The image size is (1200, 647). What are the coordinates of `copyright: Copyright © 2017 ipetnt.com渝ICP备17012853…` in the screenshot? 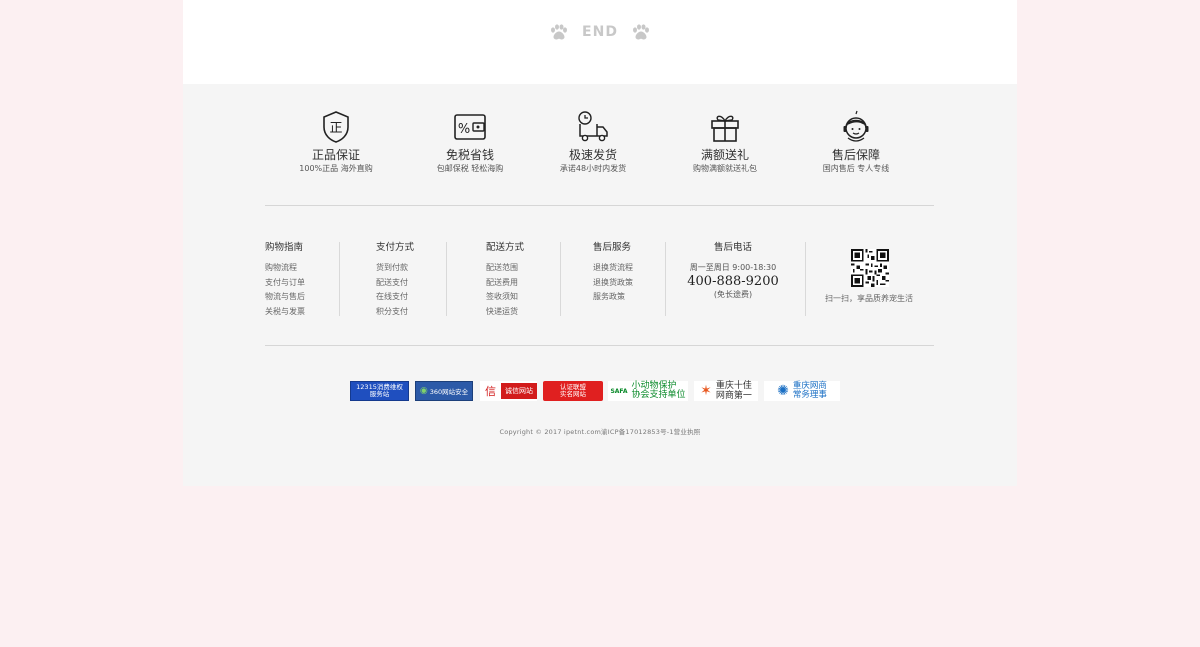 It's located at (600, 432).